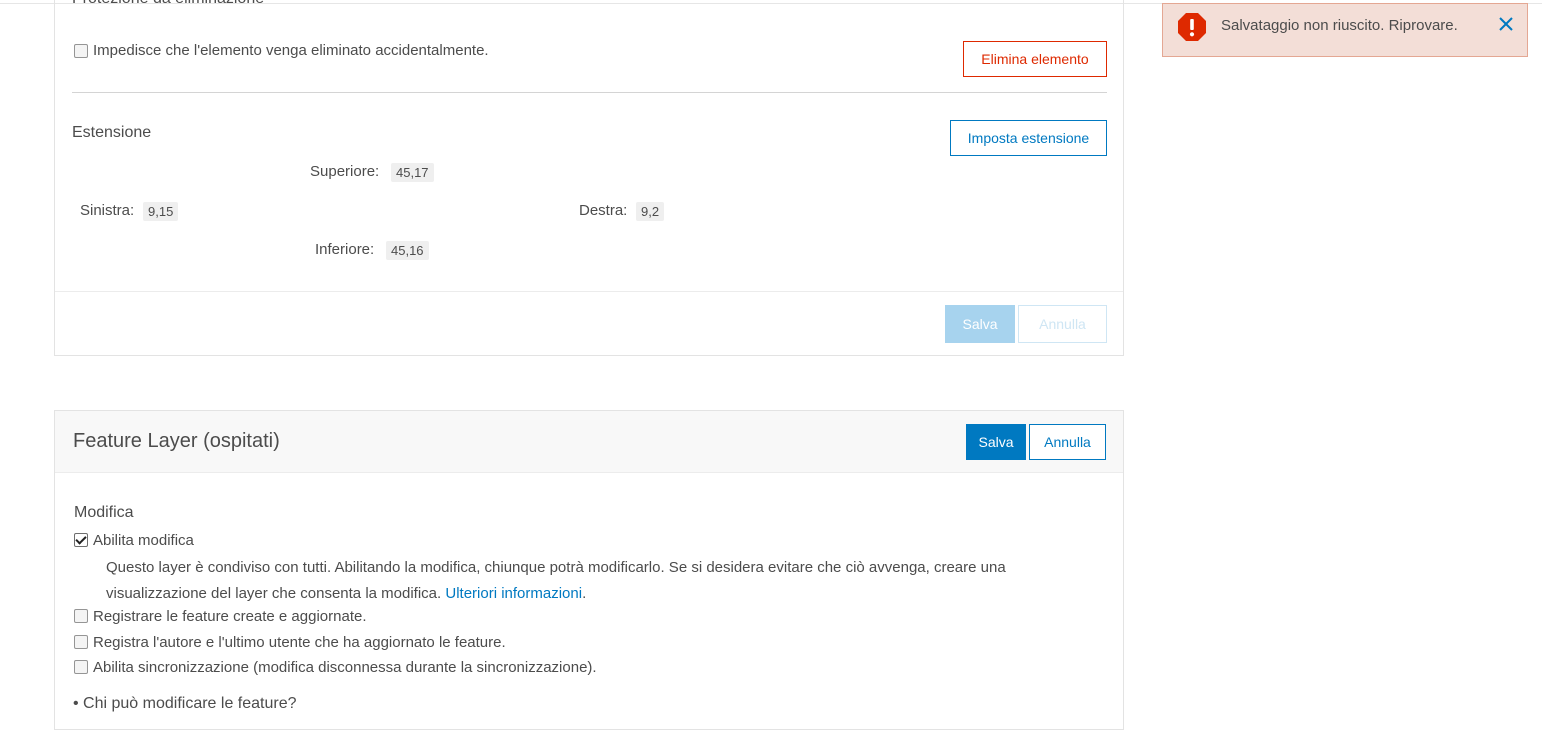 The height and width of the screenshot is (730, 1542). I want to click on enable-editing-label: Abilita modifica, so click(143, 540).